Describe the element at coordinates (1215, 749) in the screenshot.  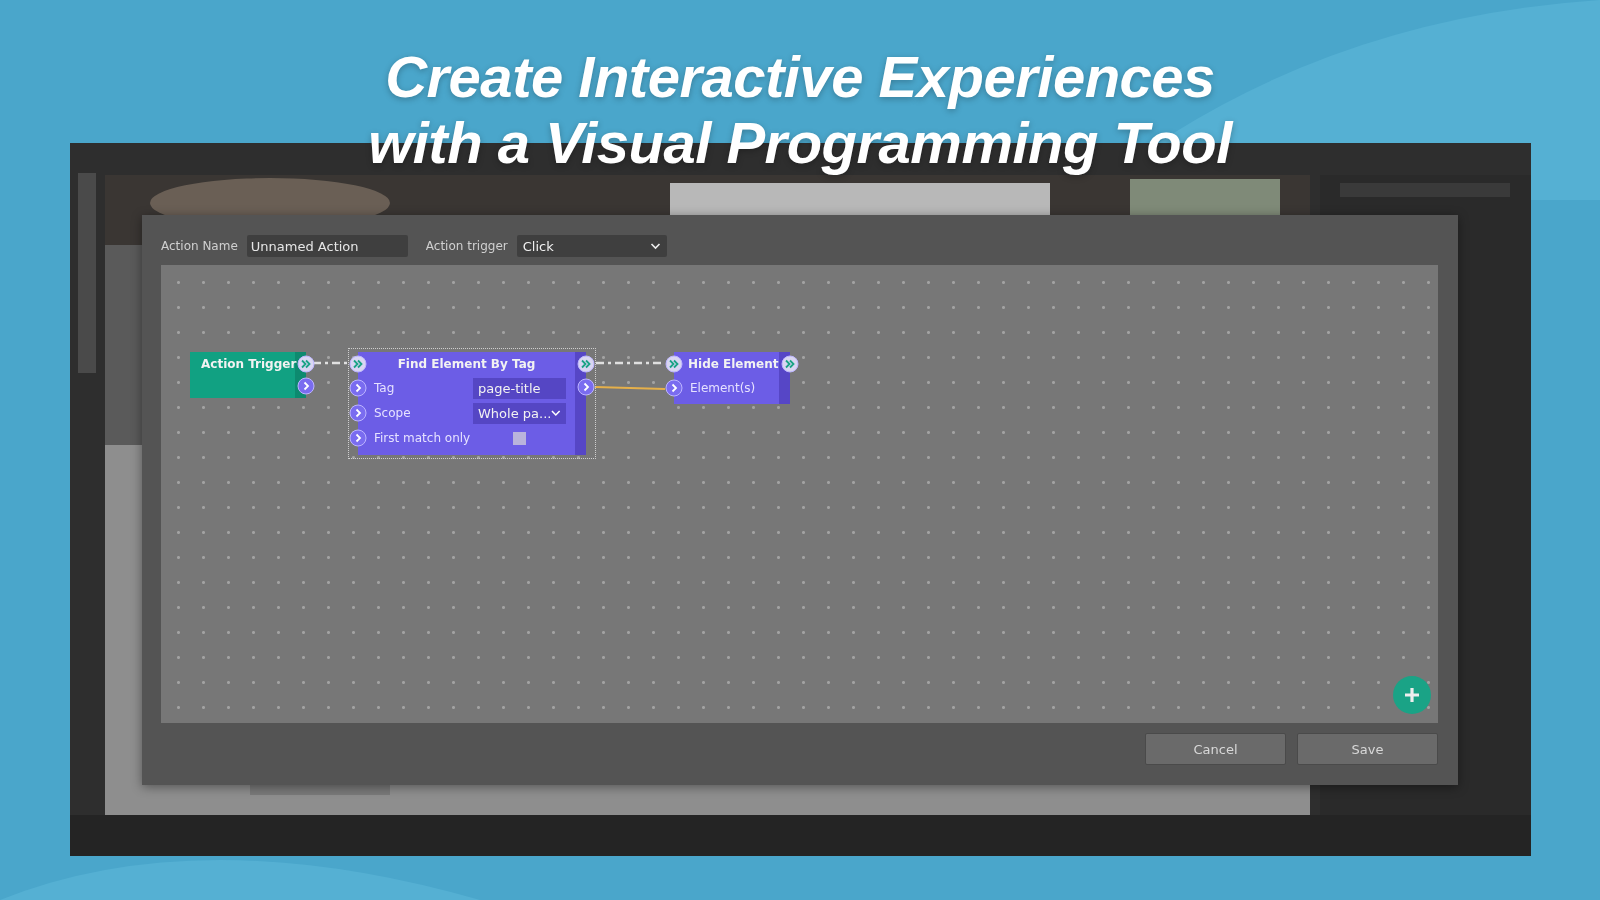
I see `cancel-button: Cancel` at that location.